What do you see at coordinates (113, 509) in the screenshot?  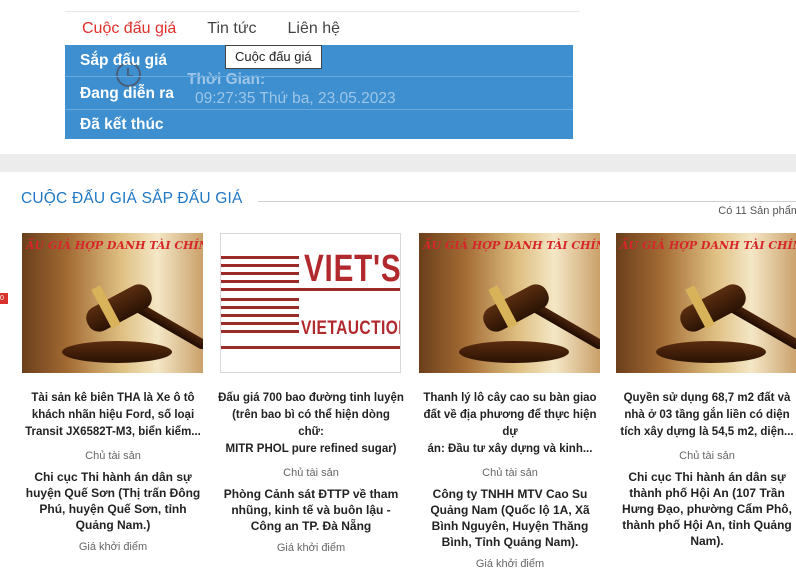 I see `owner-name-line: Phú, huyện Quế Sơn, tỉnh` at bounding box center [113, 509].